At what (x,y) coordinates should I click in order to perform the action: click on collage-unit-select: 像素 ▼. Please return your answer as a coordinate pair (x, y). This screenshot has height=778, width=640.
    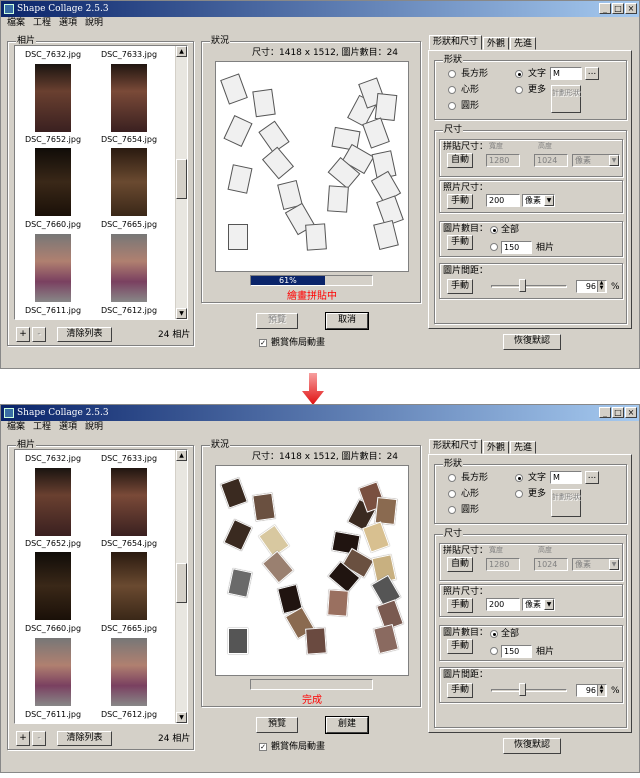
    Looking at the image, I should click on (596, 564).